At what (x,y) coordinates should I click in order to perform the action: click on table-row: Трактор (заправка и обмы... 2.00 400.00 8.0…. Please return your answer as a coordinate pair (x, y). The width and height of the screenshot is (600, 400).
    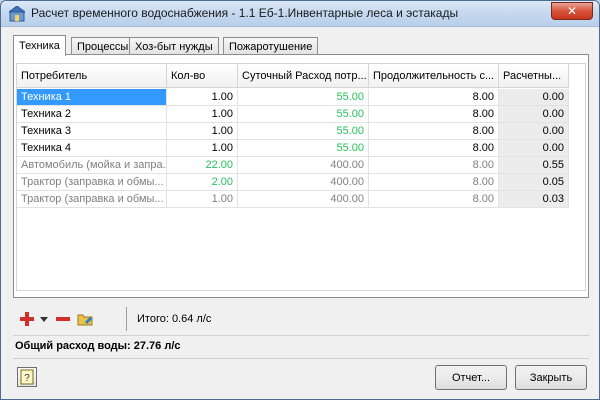
    Looking at the image, I should click on (293, 182).